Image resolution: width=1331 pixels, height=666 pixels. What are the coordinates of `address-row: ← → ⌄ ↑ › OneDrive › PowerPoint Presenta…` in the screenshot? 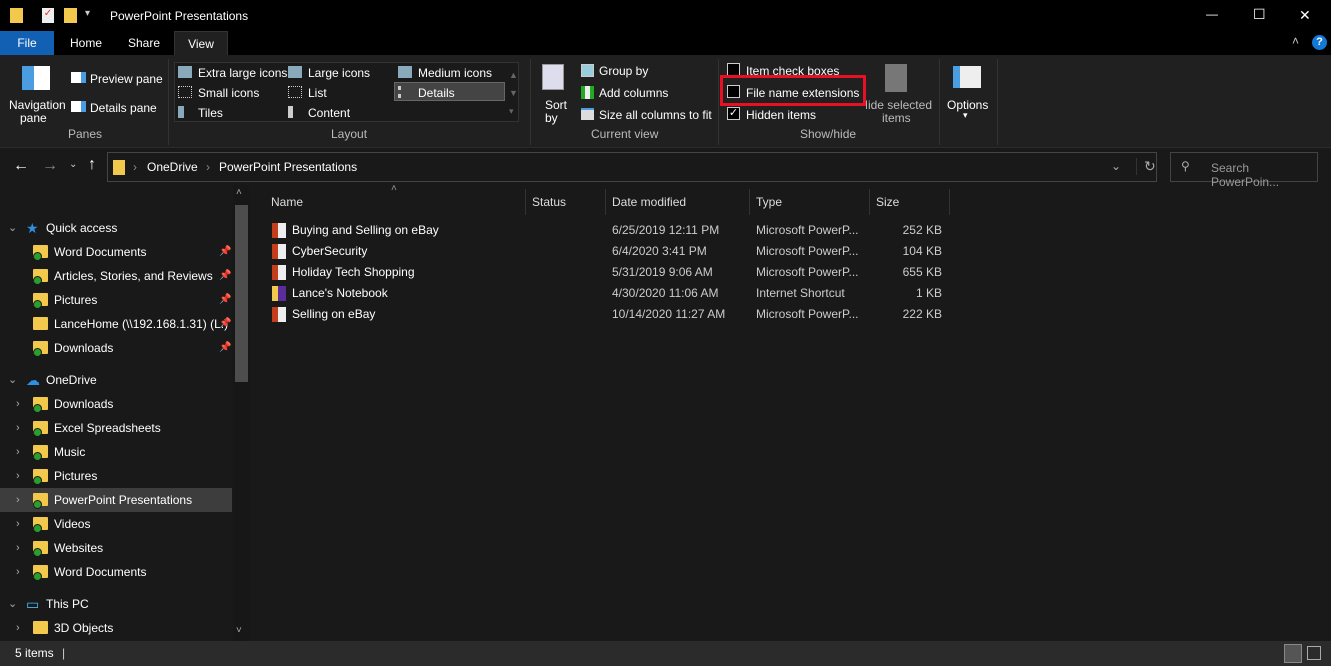 It's located at (665, 169).